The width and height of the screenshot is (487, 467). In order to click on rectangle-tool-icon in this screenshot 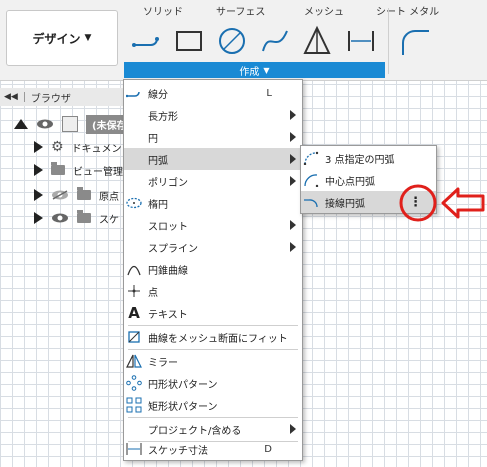, I will do `click(189, 41)`.